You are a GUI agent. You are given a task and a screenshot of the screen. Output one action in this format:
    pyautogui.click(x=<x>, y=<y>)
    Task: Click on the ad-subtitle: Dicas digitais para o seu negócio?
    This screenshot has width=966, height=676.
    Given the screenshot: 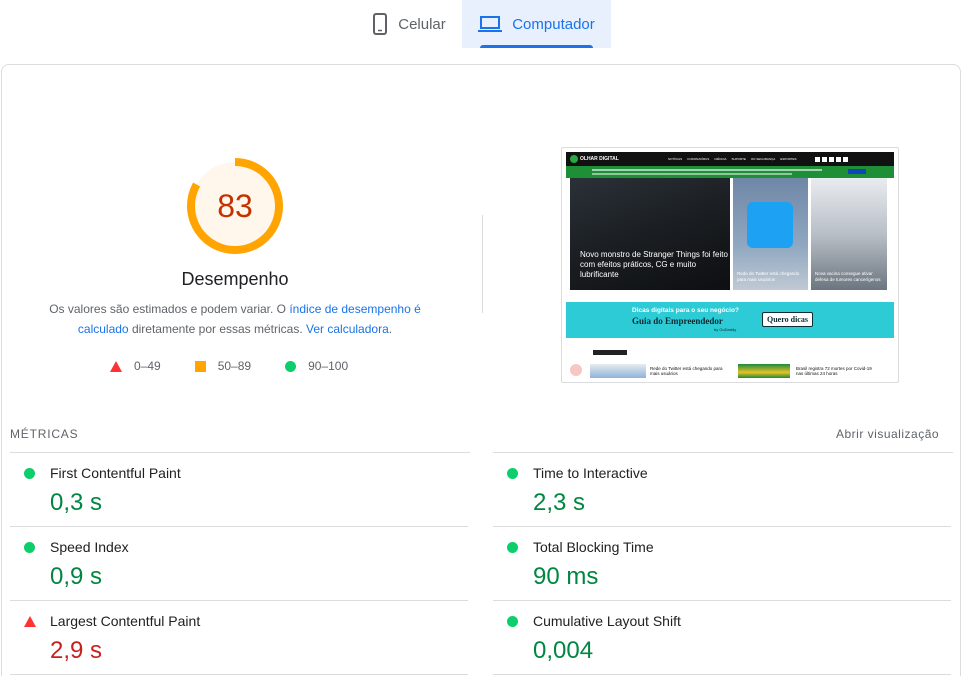 What is the action you would take?
    pyautogui.click(x=685, y=310)
    